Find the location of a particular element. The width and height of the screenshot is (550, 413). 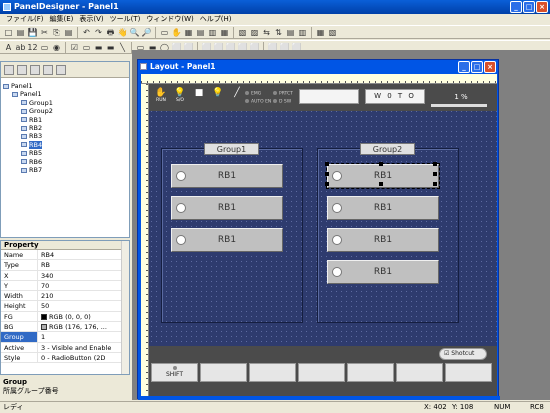

property-row: FG RGB (0, 0, 0) is located at coordinates (65, 317).